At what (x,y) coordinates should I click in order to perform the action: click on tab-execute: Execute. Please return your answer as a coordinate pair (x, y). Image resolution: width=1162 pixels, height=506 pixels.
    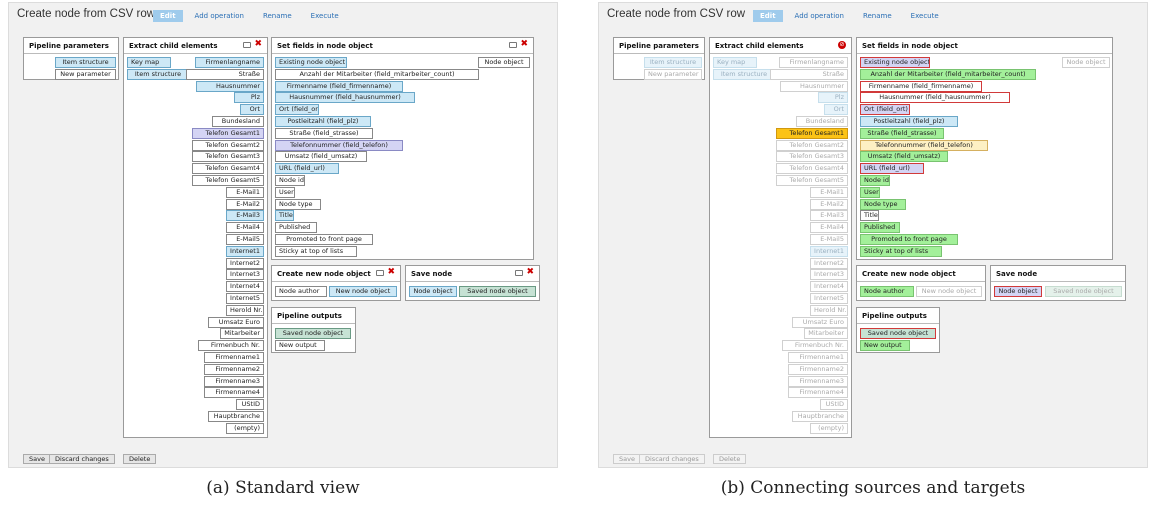
    Looking at the image, I should click on (325, 16).